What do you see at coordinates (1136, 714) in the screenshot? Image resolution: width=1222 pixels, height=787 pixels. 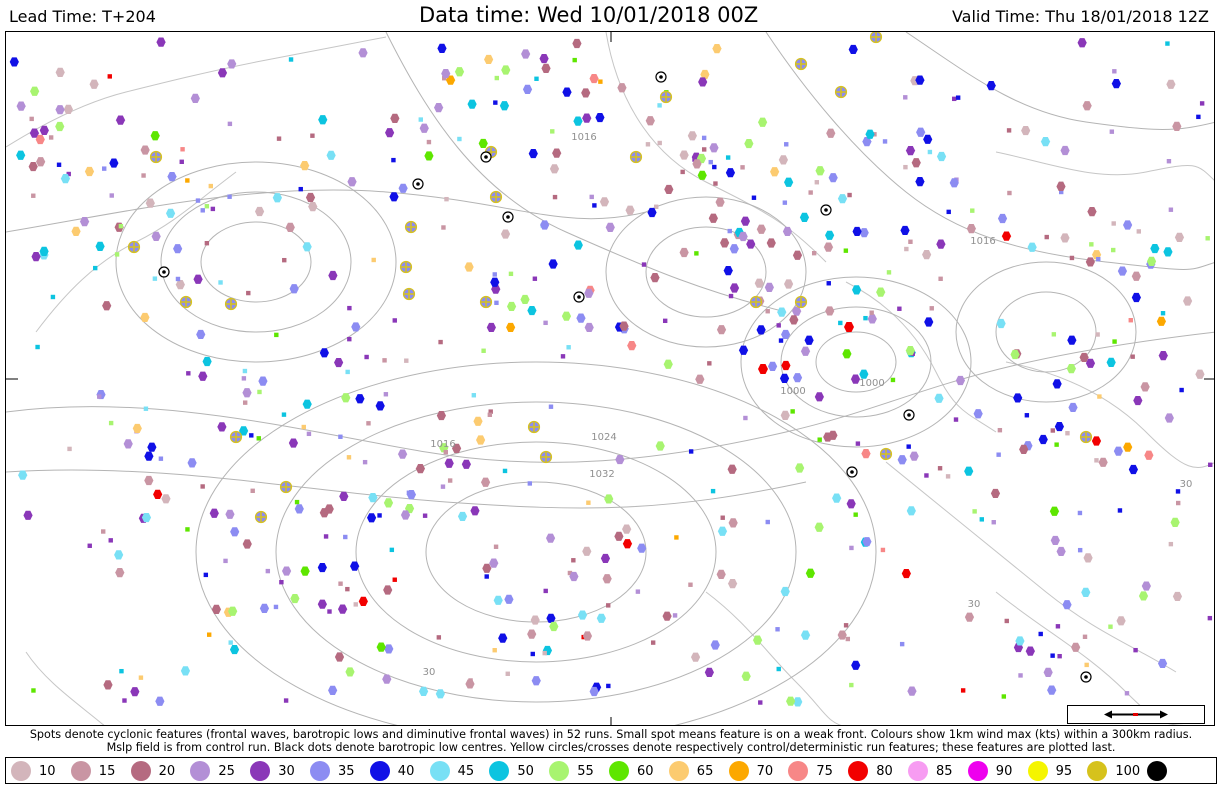 I see `scale-bar-box` at bounding box center [1136, 714].